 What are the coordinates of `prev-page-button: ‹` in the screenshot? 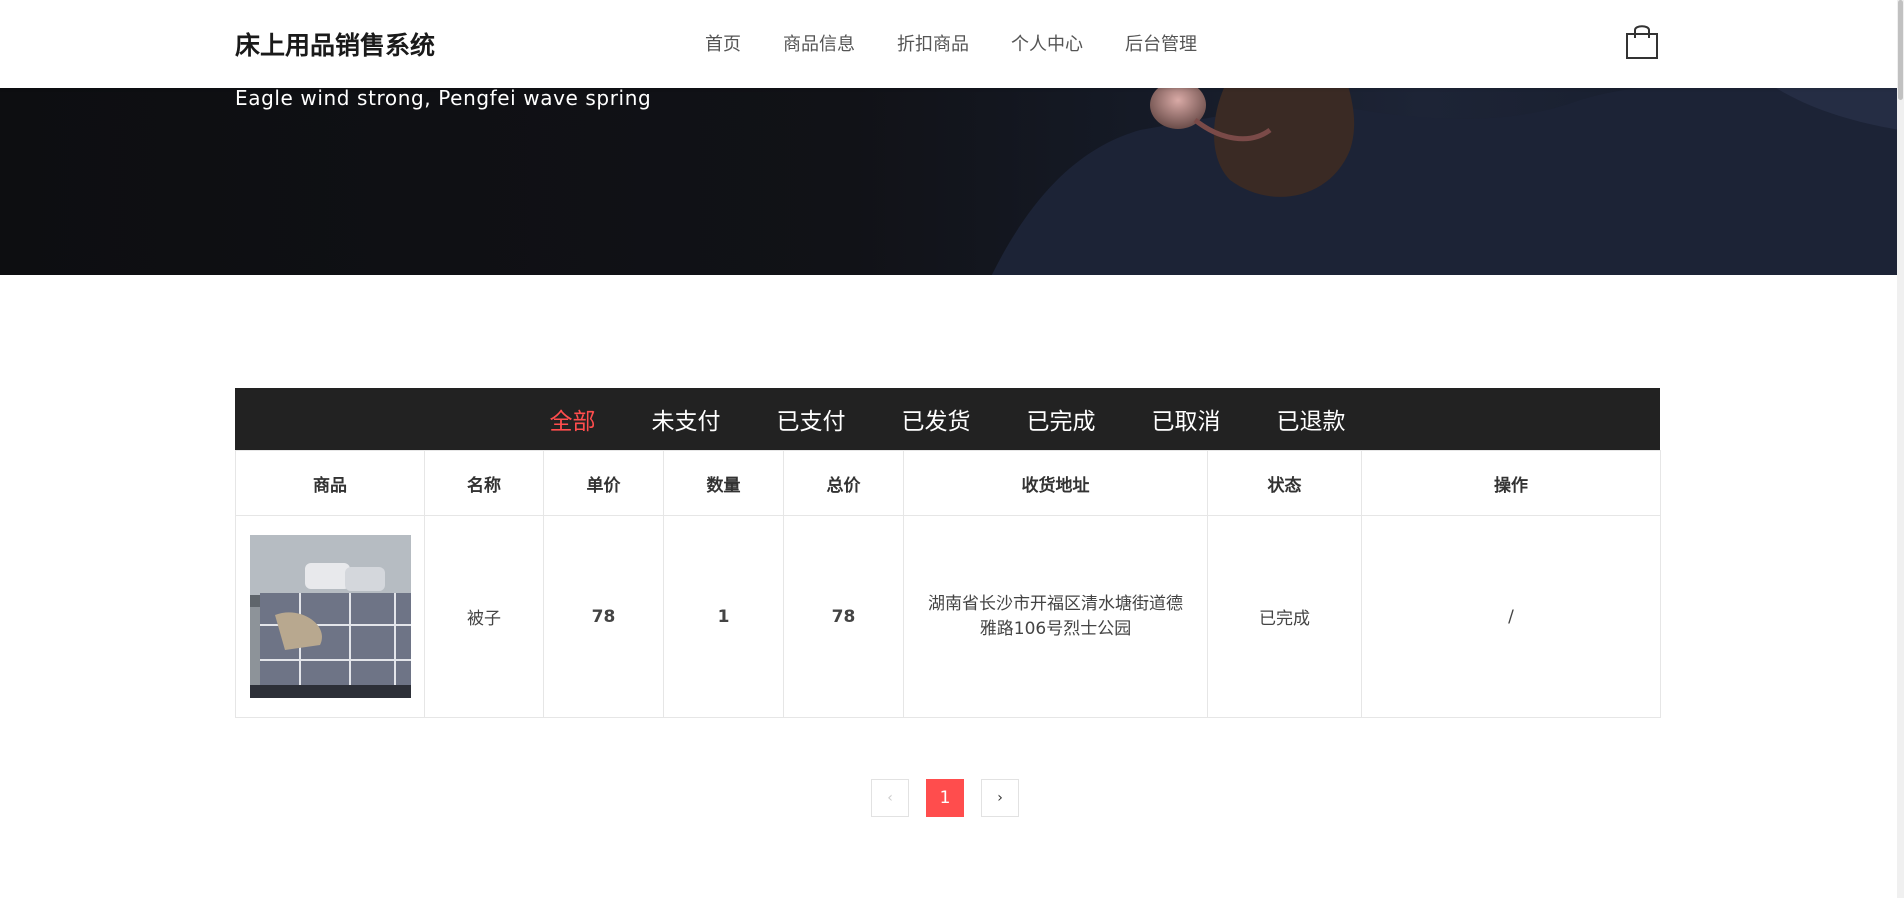 It's located at (890, 798).